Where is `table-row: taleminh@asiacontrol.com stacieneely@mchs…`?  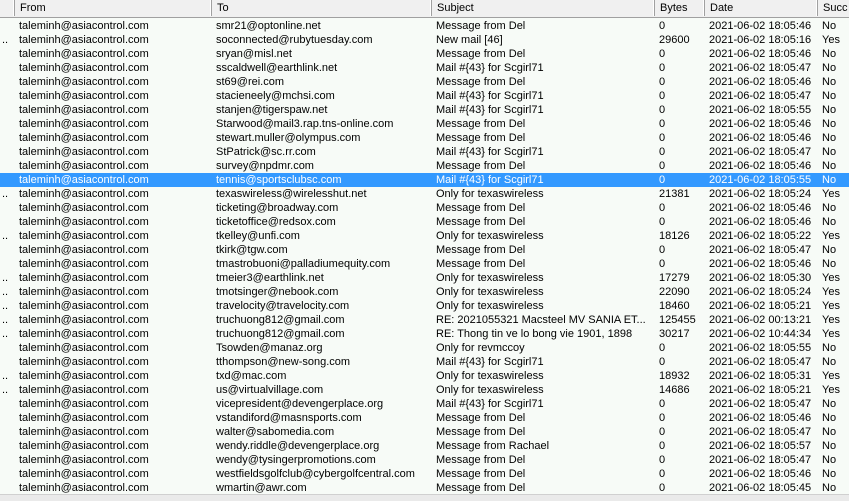 table-row: taleminh@asiacontrol.com stacieneely@mchs… is located at coordinates (424, 96).